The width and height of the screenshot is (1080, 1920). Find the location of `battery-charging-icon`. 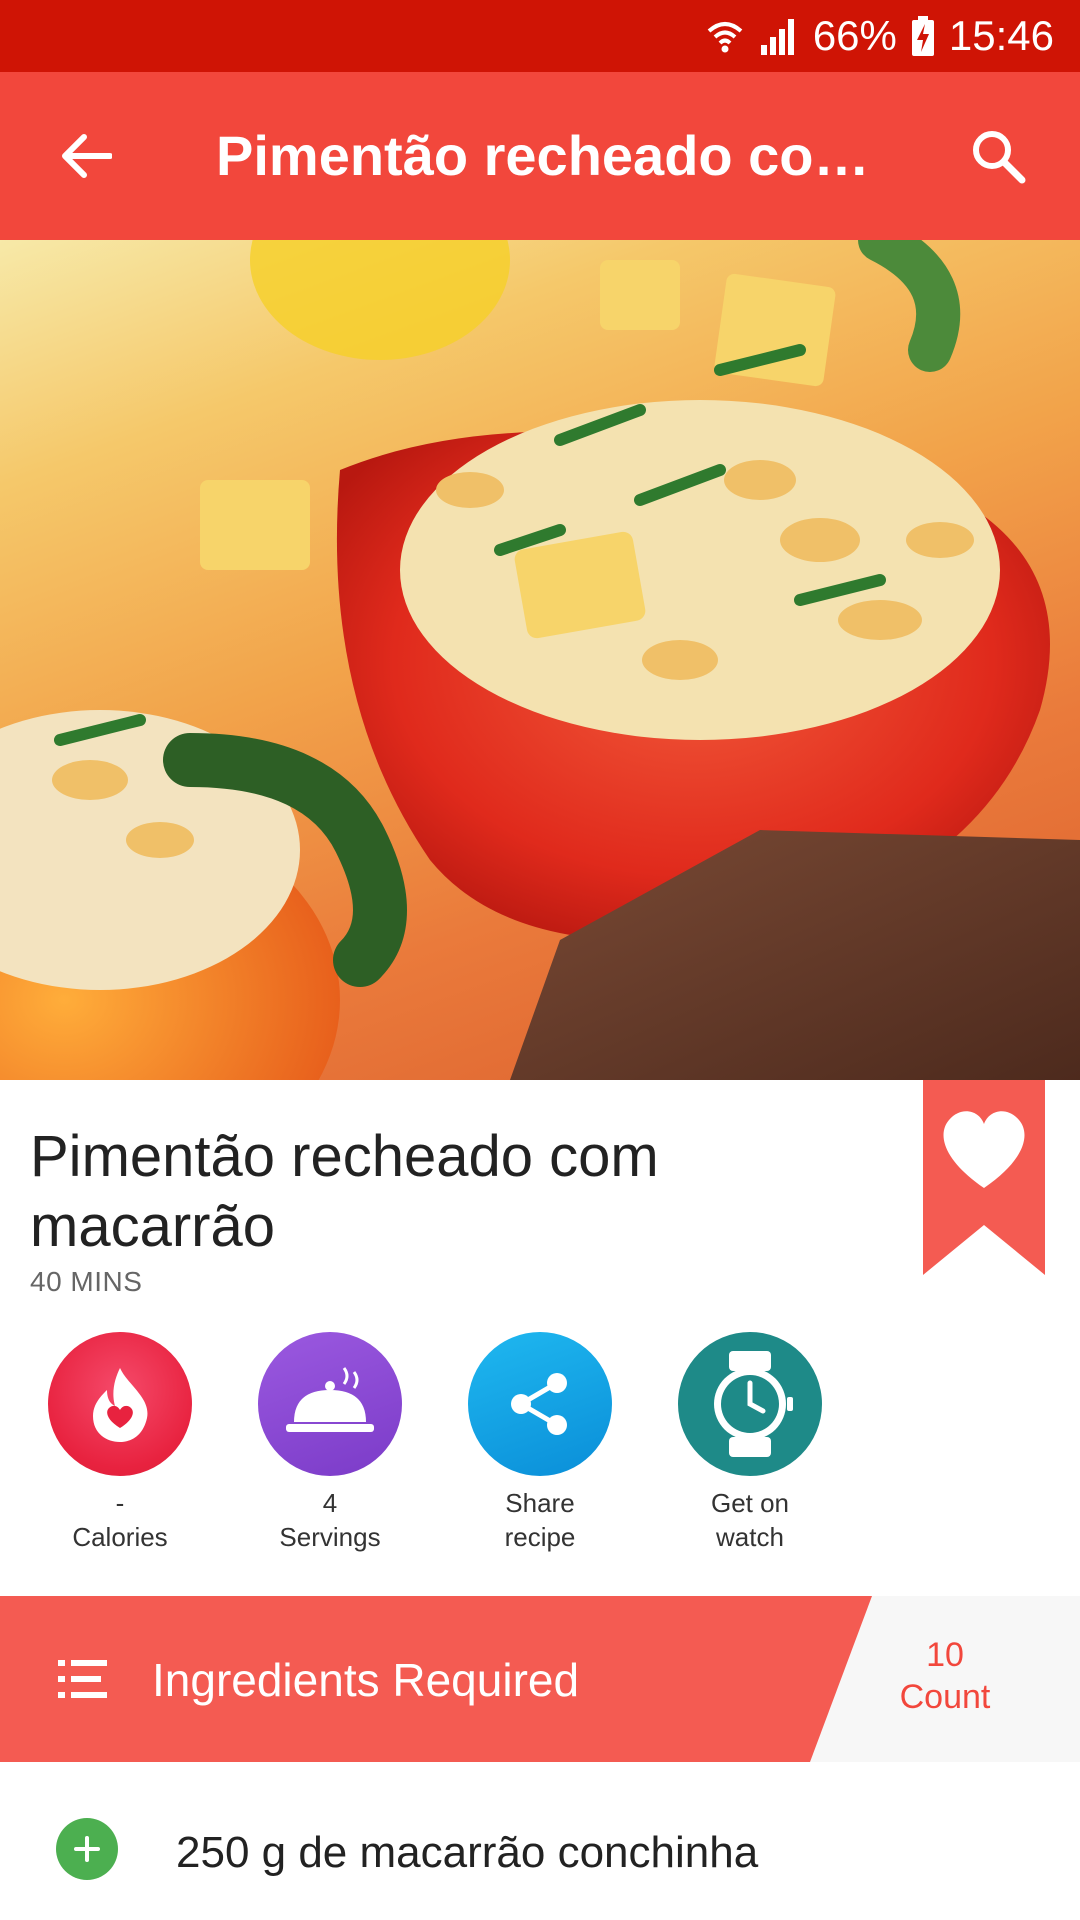

battery-charging-icon is located at coordinates (923, 36).